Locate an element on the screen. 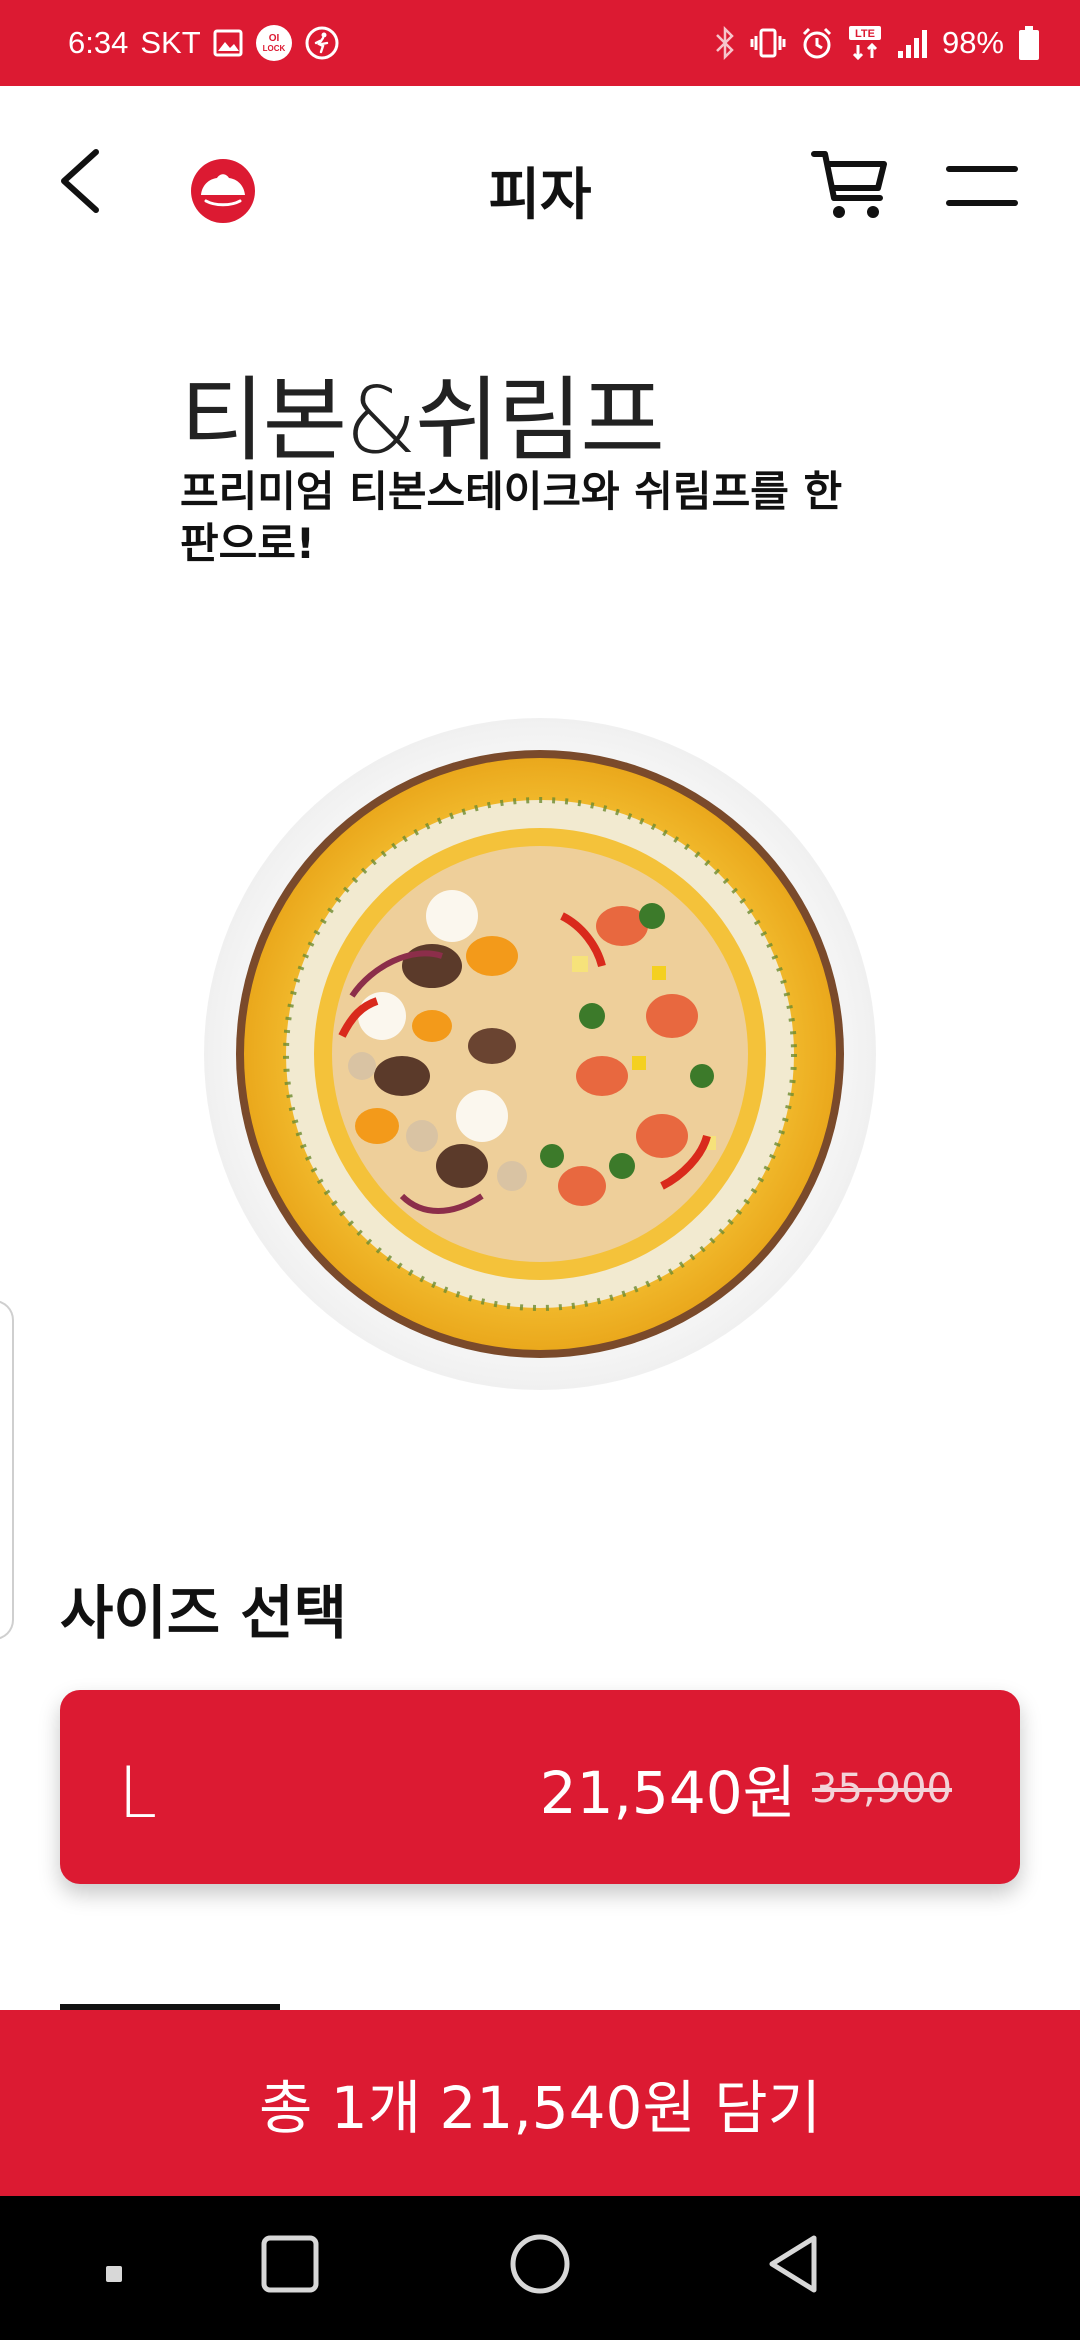 The width and height of the screenshot is (1080, 2340). add-to-cart-button: 총 1개 21,540원 담기 is located at coordinates (540, 2103).